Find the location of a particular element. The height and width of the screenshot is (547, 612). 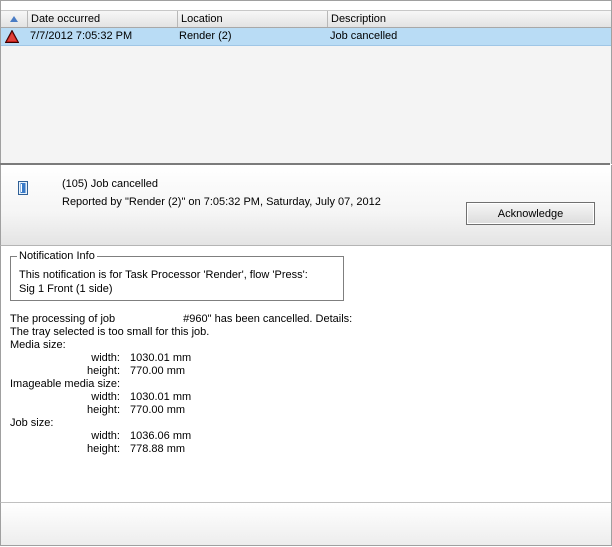

row-date: 7/7/2012 7:05:32 PM is located at coordinates (81, 36).